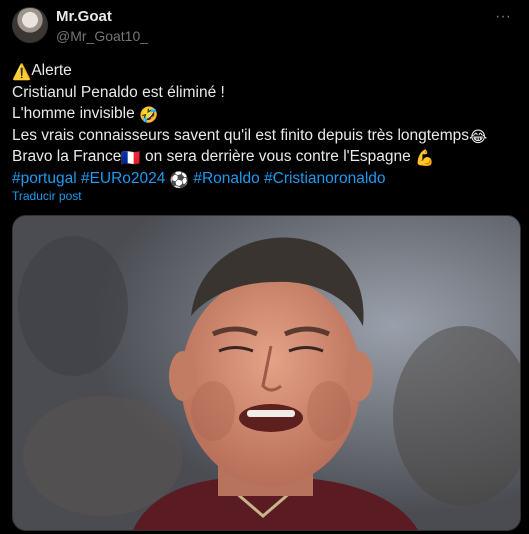 Image resolution: width=529 pixels, height=534 pixels. What do you see at coordinates (44, 178) in the screenshot?
I see `hashtag-portugal: #portugal` at bounding box center [44, 178].